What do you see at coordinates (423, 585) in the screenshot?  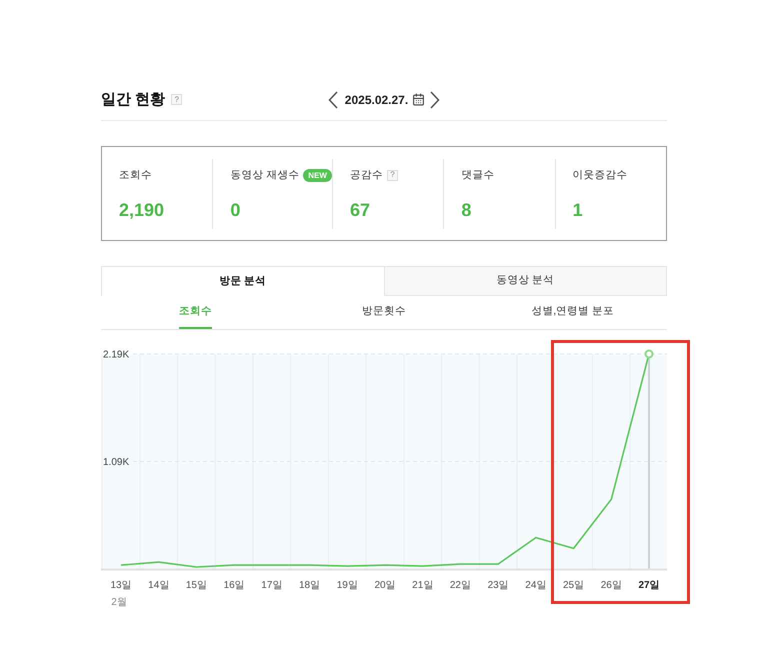 I see `x-tick-label: 21일` at bounding box center [423, 585].